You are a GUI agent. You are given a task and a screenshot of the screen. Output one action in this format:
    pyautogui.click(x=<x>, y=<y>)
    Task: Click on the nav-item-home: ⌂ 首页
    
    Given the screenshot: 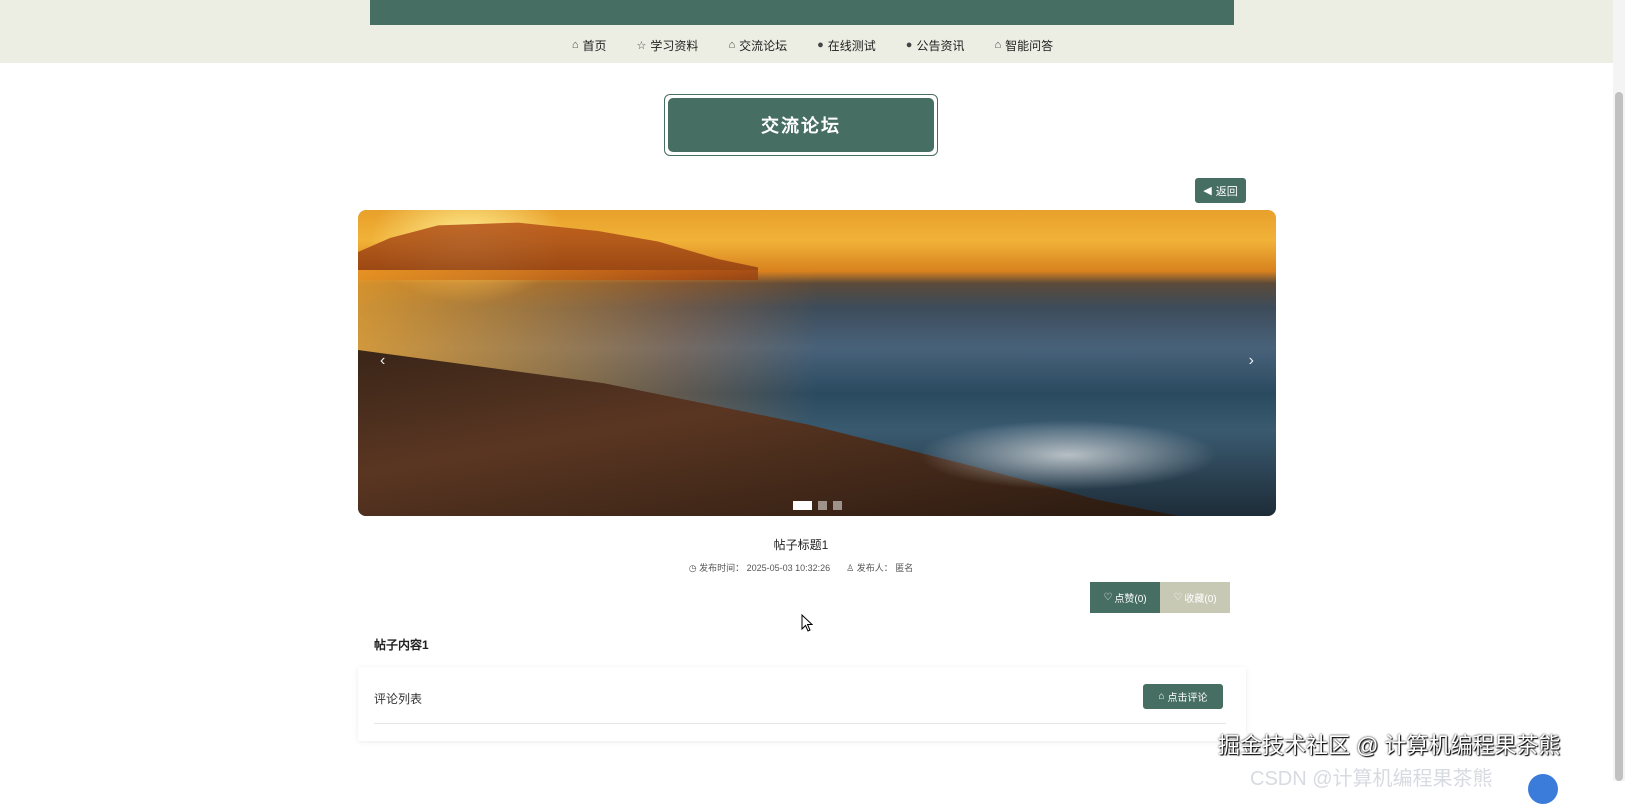 What is the action you would take?
    pyautogui.click(x=589, y=45)
    